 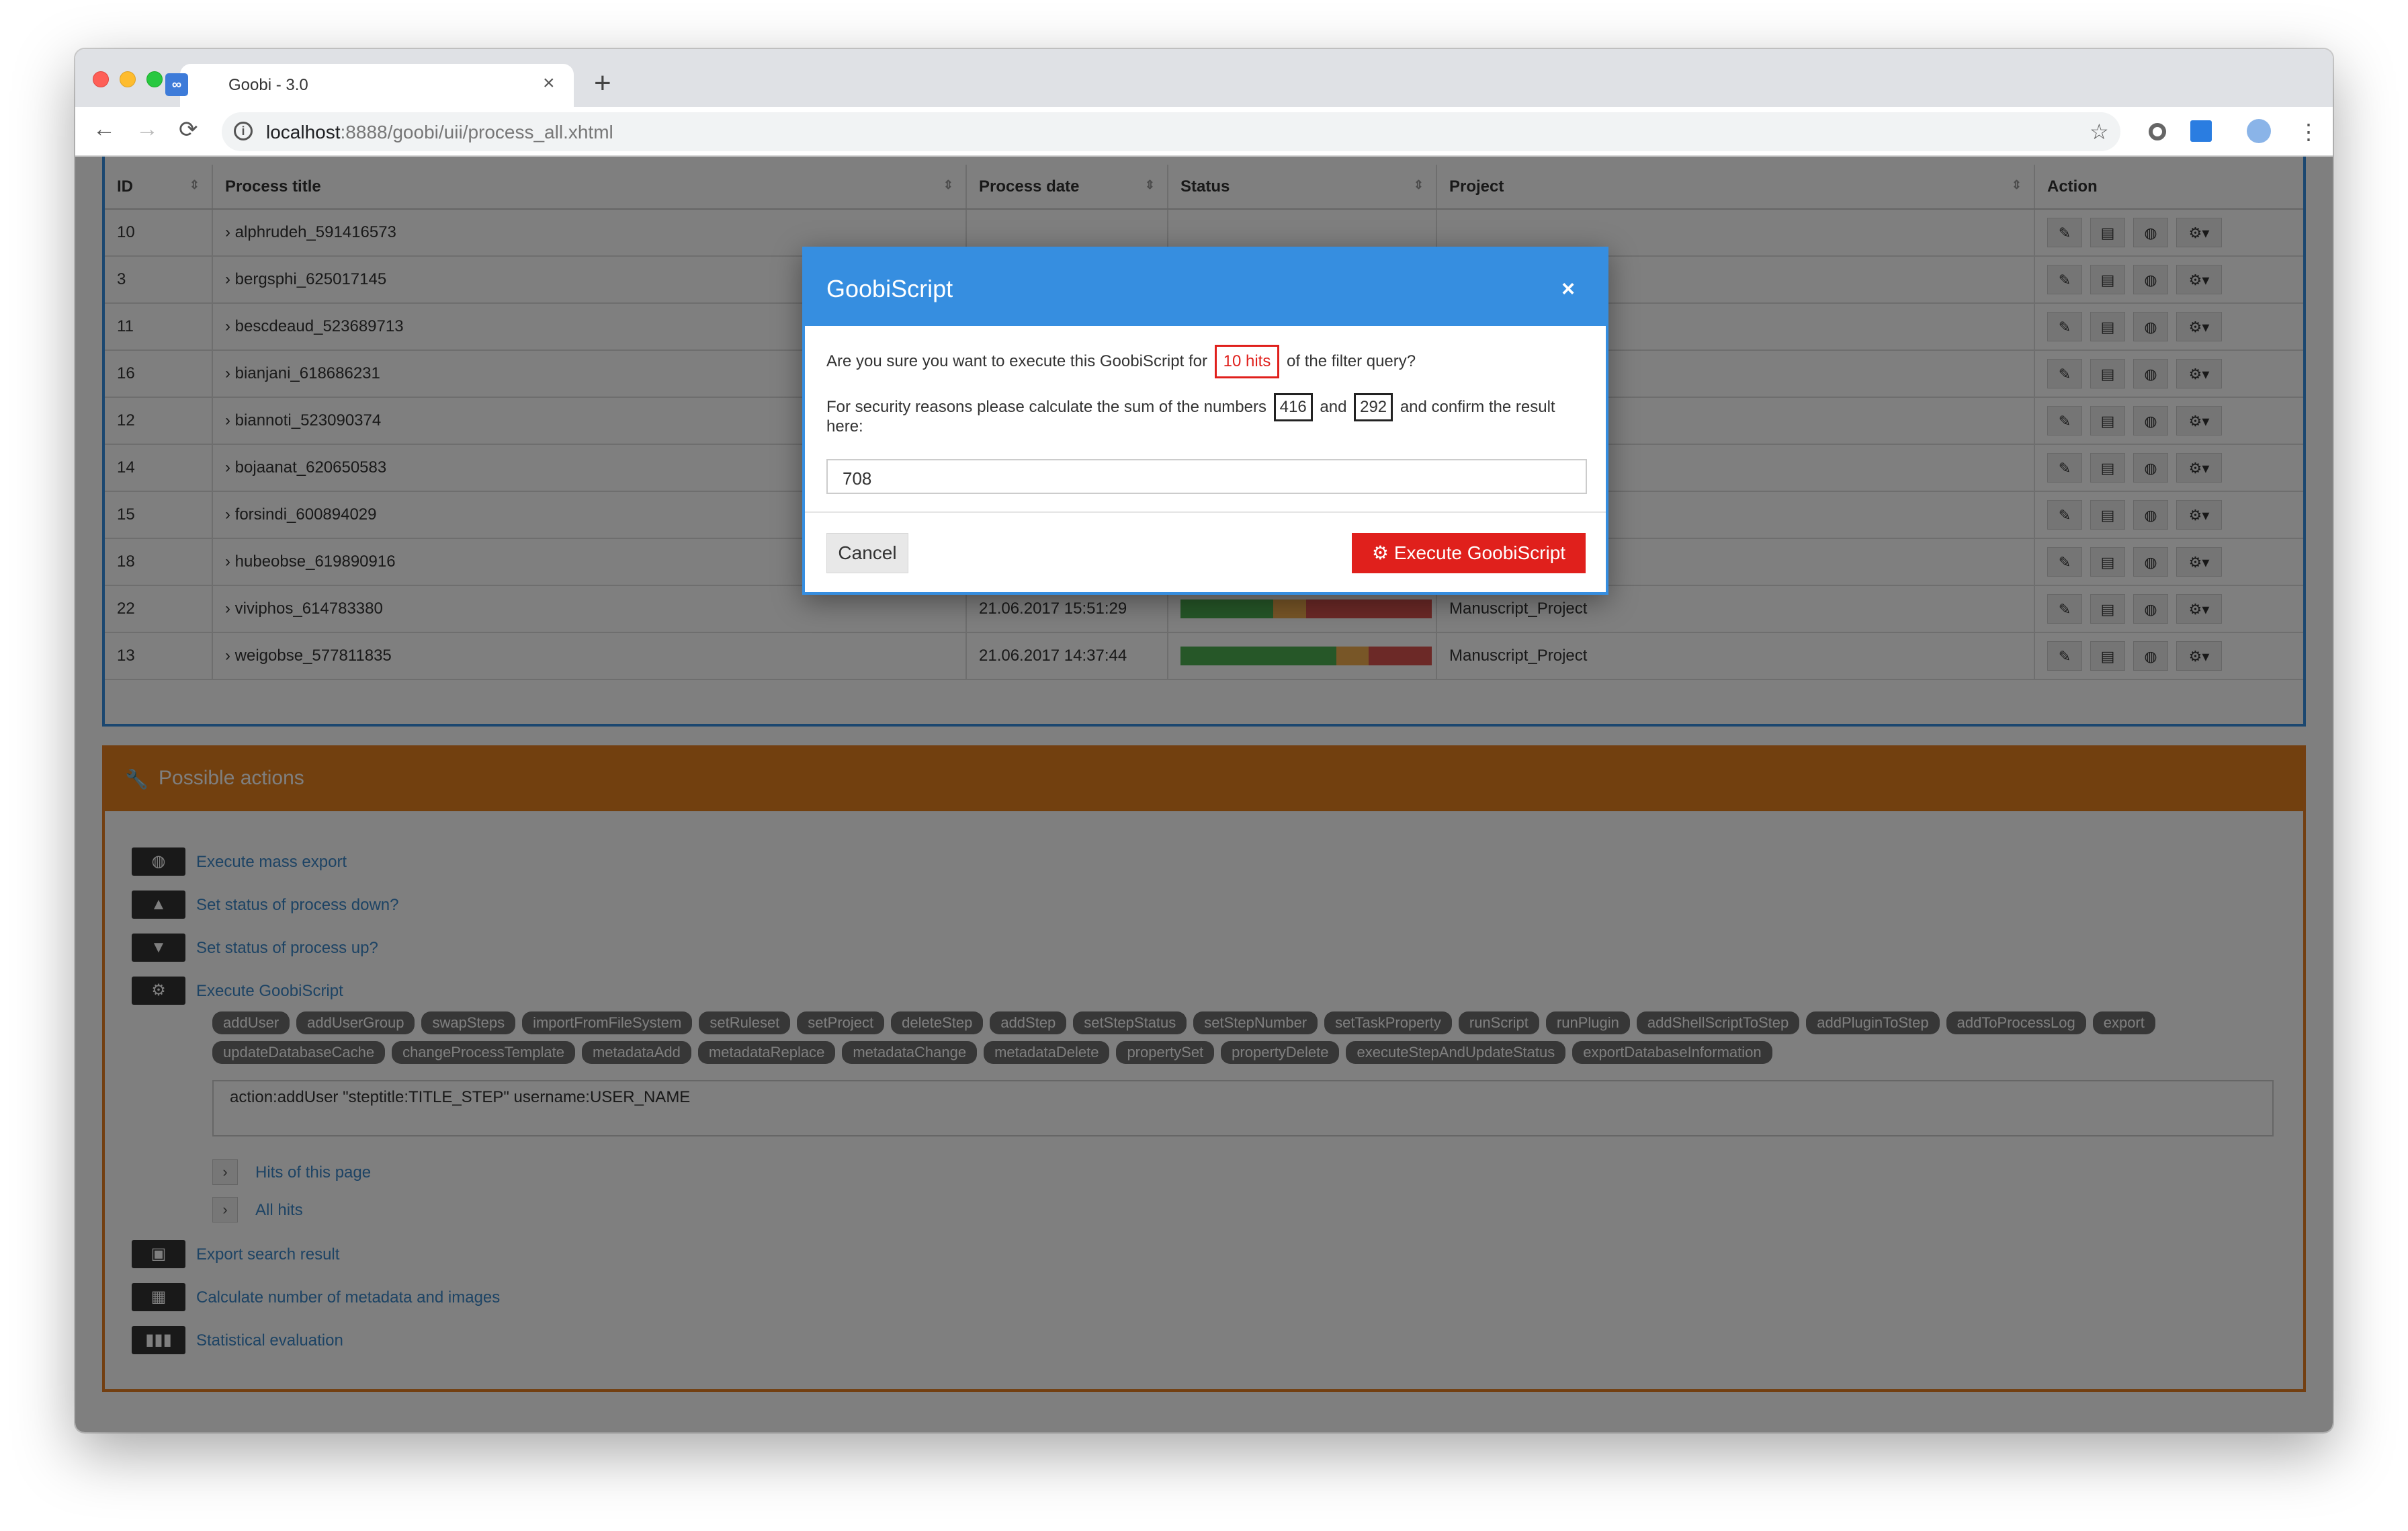 I want to click on extension-icon, so click(x=2157, y=131).